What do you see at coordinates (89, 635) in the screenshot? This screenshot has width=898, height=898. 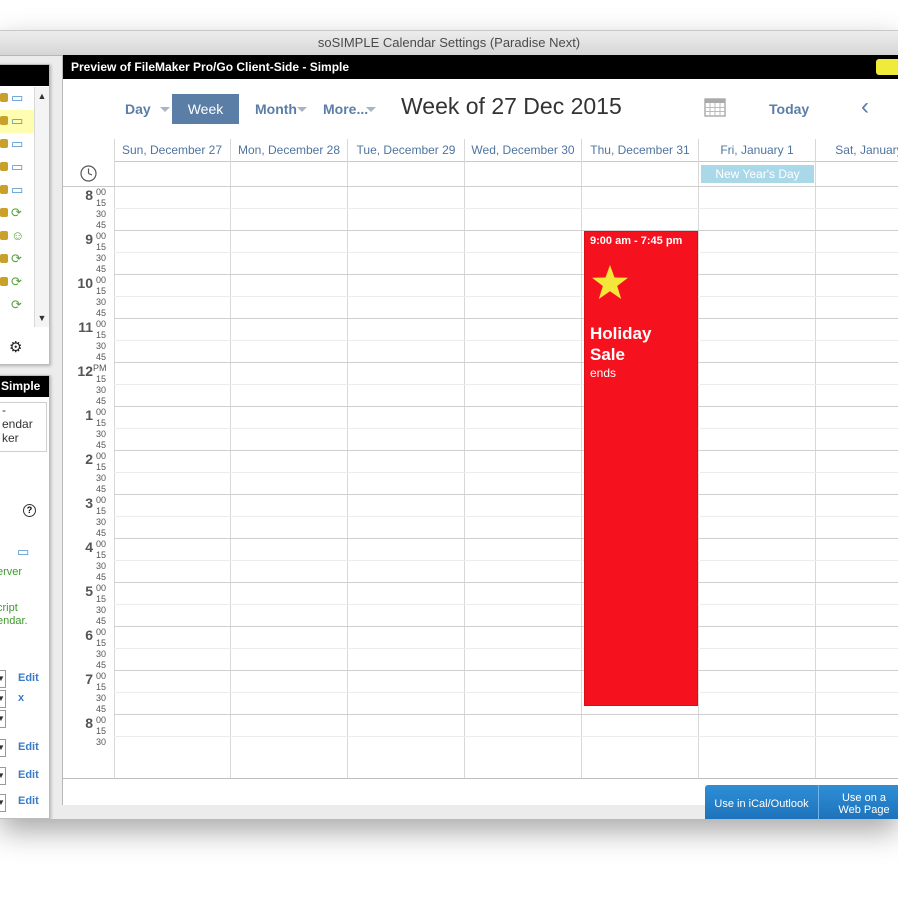 I see `hour-label: 6` at bounding box center [89, 635].